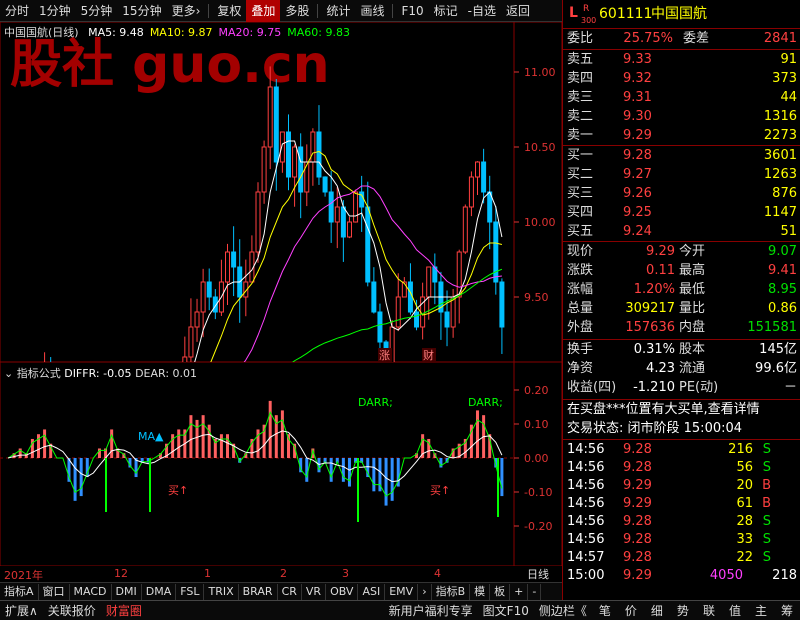  Describe the element at coordinates (506, 610) in the screenshot. I see `status-item-4: 图文F10` at that location.